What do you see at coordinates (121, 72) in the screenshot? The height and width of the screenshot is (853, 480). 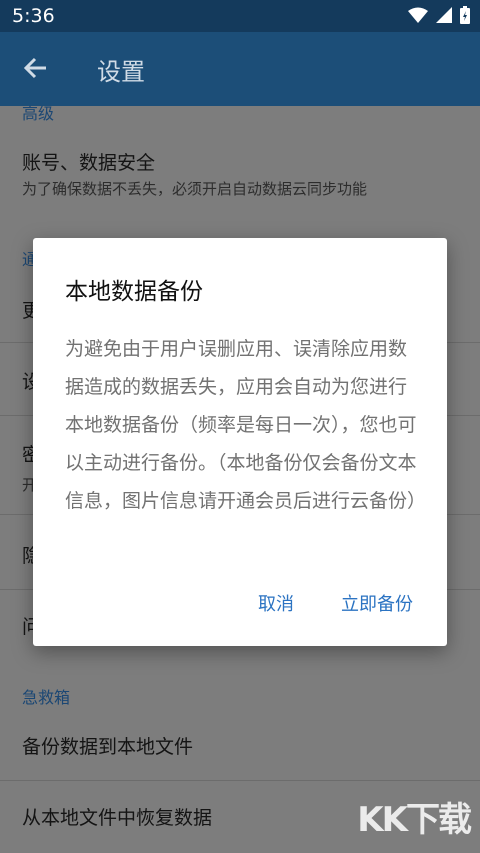 I see `page-title: 设置` at bounding box center [121, 72].